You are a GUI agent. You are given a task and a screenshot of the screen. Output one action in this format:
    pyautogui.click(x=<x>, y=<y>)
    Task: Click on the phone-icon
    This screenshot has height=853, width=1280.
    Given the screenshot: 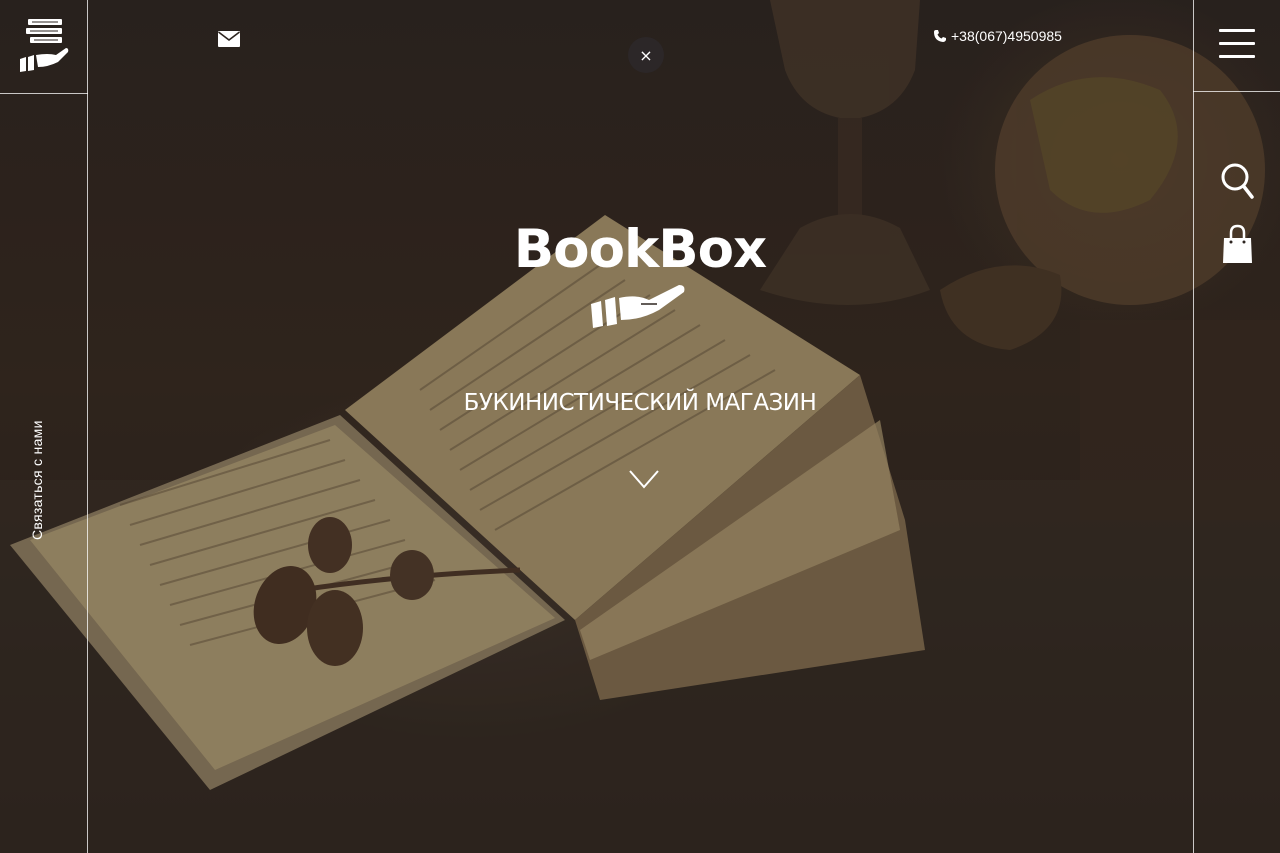 What is the action you would take?
    pyautogui.click(x=940, y=36)
    